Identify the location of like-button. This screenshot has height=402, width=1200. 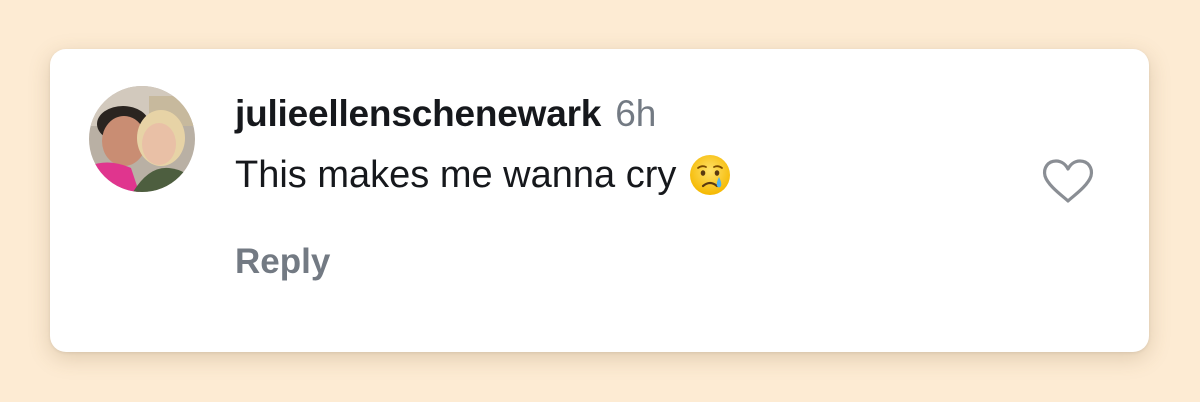
(1068, 181).